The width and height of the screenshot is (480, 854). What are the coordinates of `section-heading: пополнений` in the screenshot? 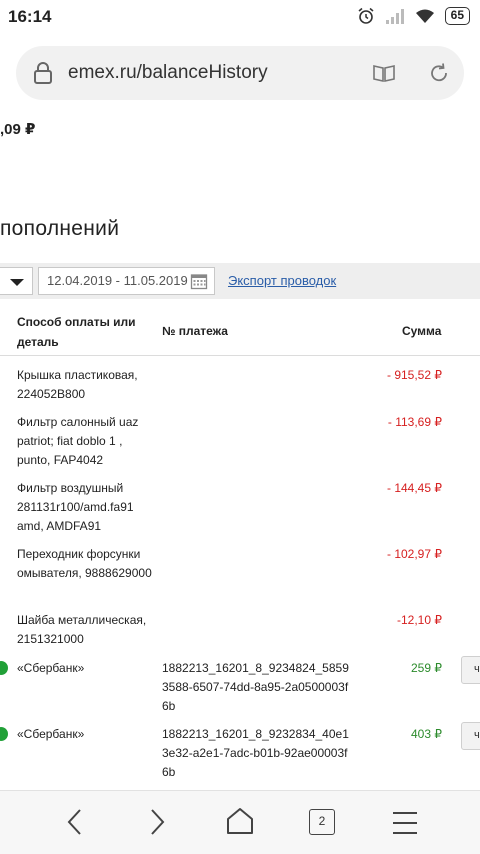 It's located at (60, 228).